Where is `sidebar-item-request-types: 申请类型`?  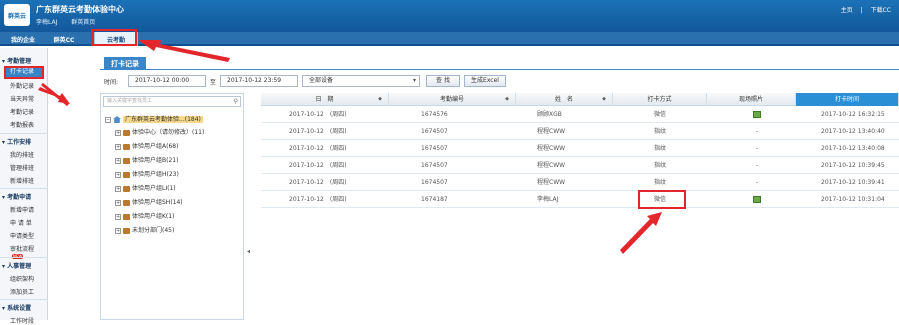 sidebar-item-request-types: 申请类型 is located at coordinates (22, 235).